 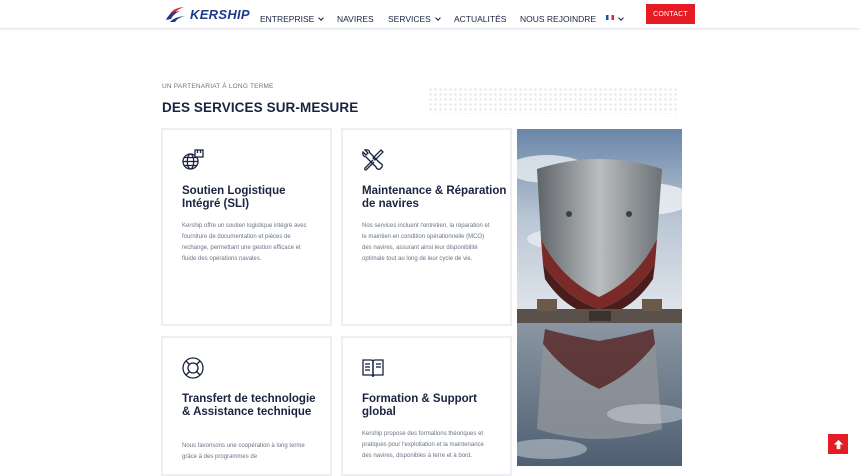 I want to click on arrow-up-icon, so click(x=838, y=444).